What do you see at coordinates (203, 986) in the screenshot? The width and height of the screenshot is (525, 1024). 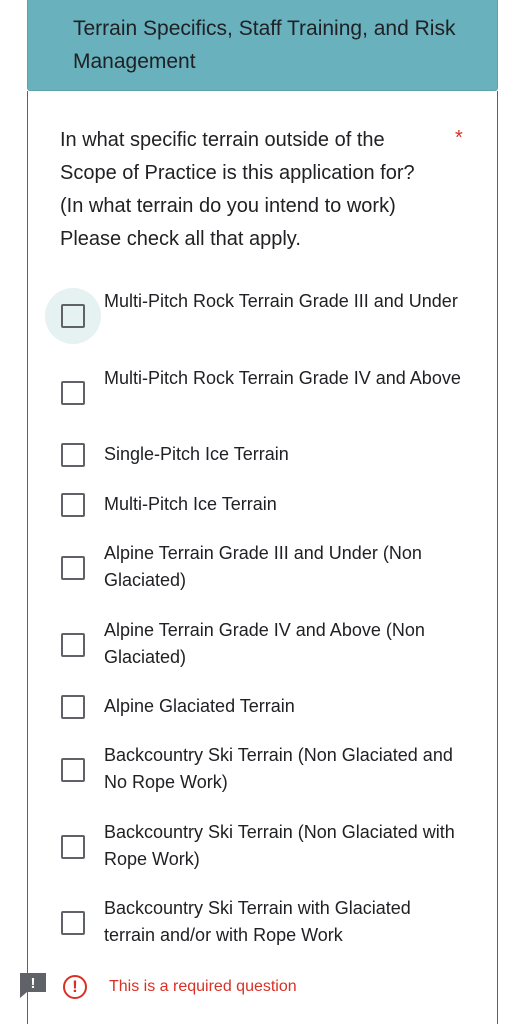 I see `error-text: This is a required question` at bounding box center [203, 986].